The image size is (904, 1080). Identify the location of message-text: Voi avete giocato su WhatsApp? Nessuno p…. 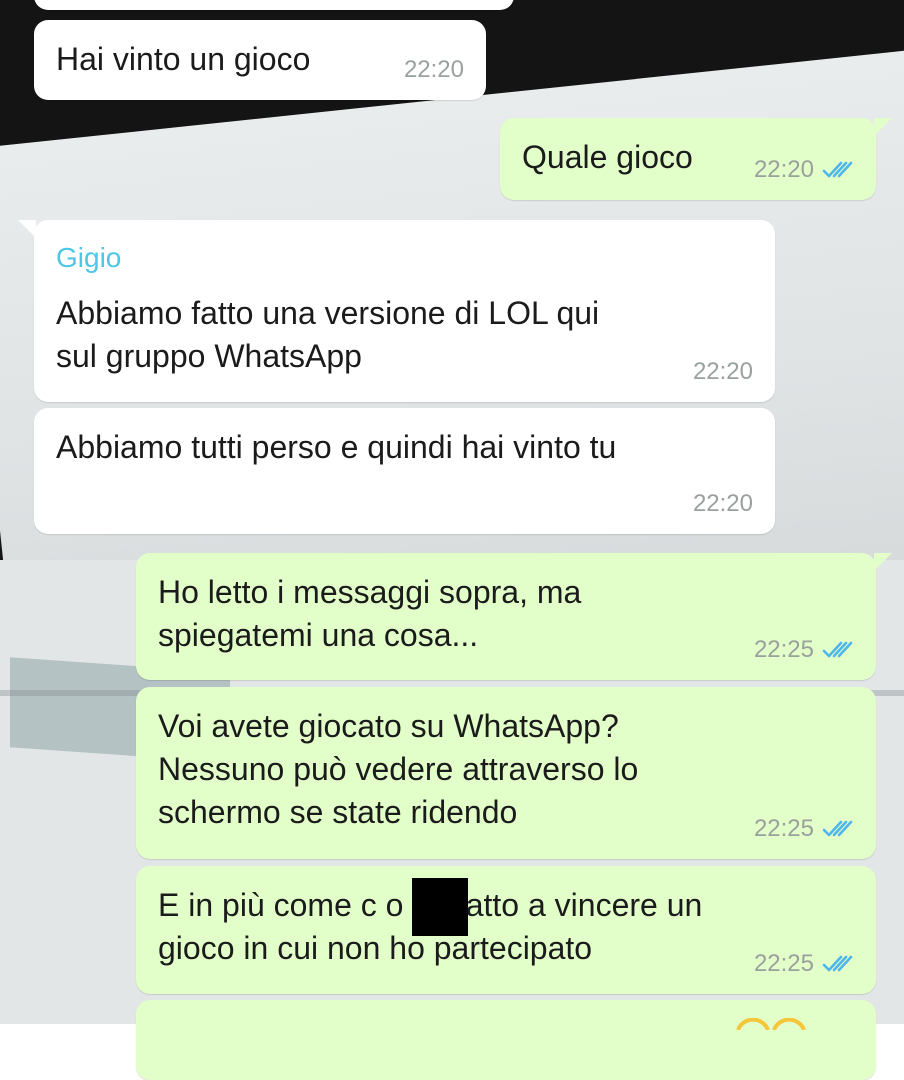
(398, 769).